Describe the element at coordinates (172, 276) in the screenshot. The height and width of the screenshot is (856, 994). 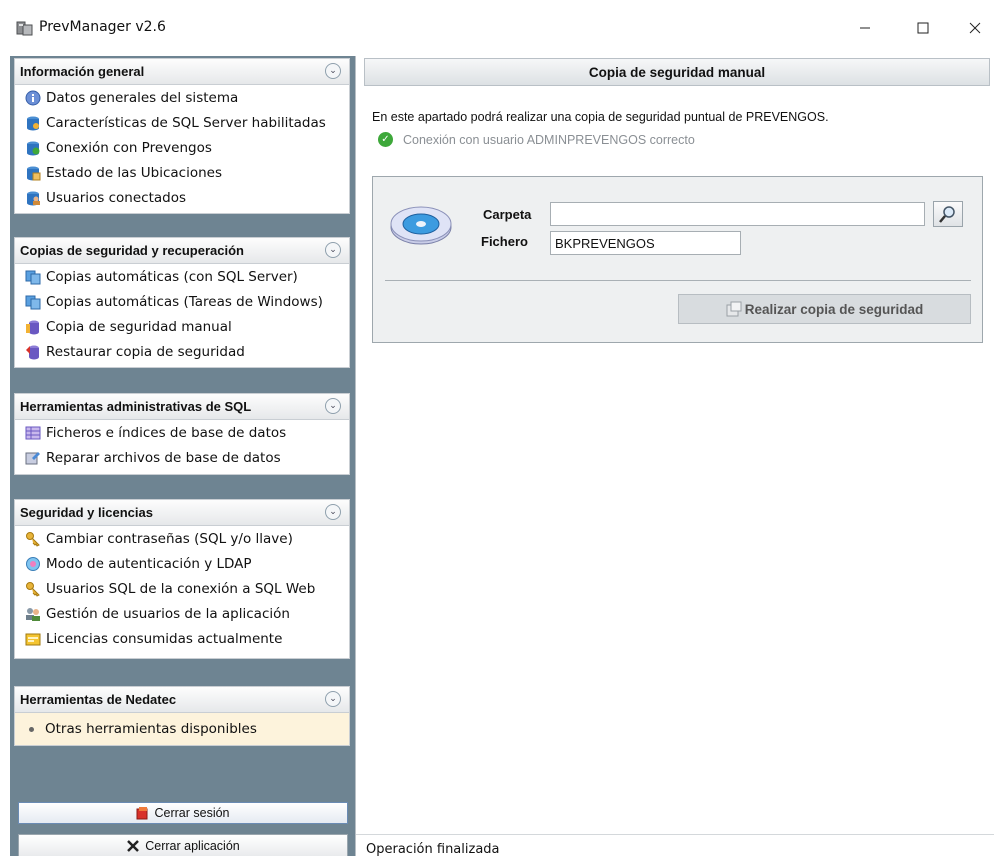
I see `sidebar-item-label: Copias automáticas (con SQL Server)` at that location.